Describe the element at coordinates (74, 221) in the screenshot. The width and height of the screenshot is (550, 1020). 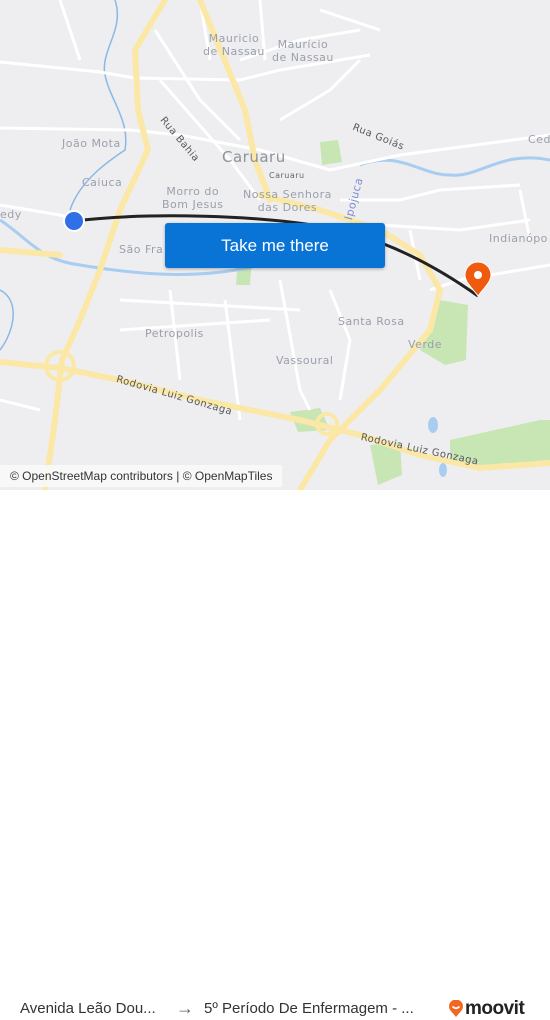
I see `origin-dot-icon` at that location.